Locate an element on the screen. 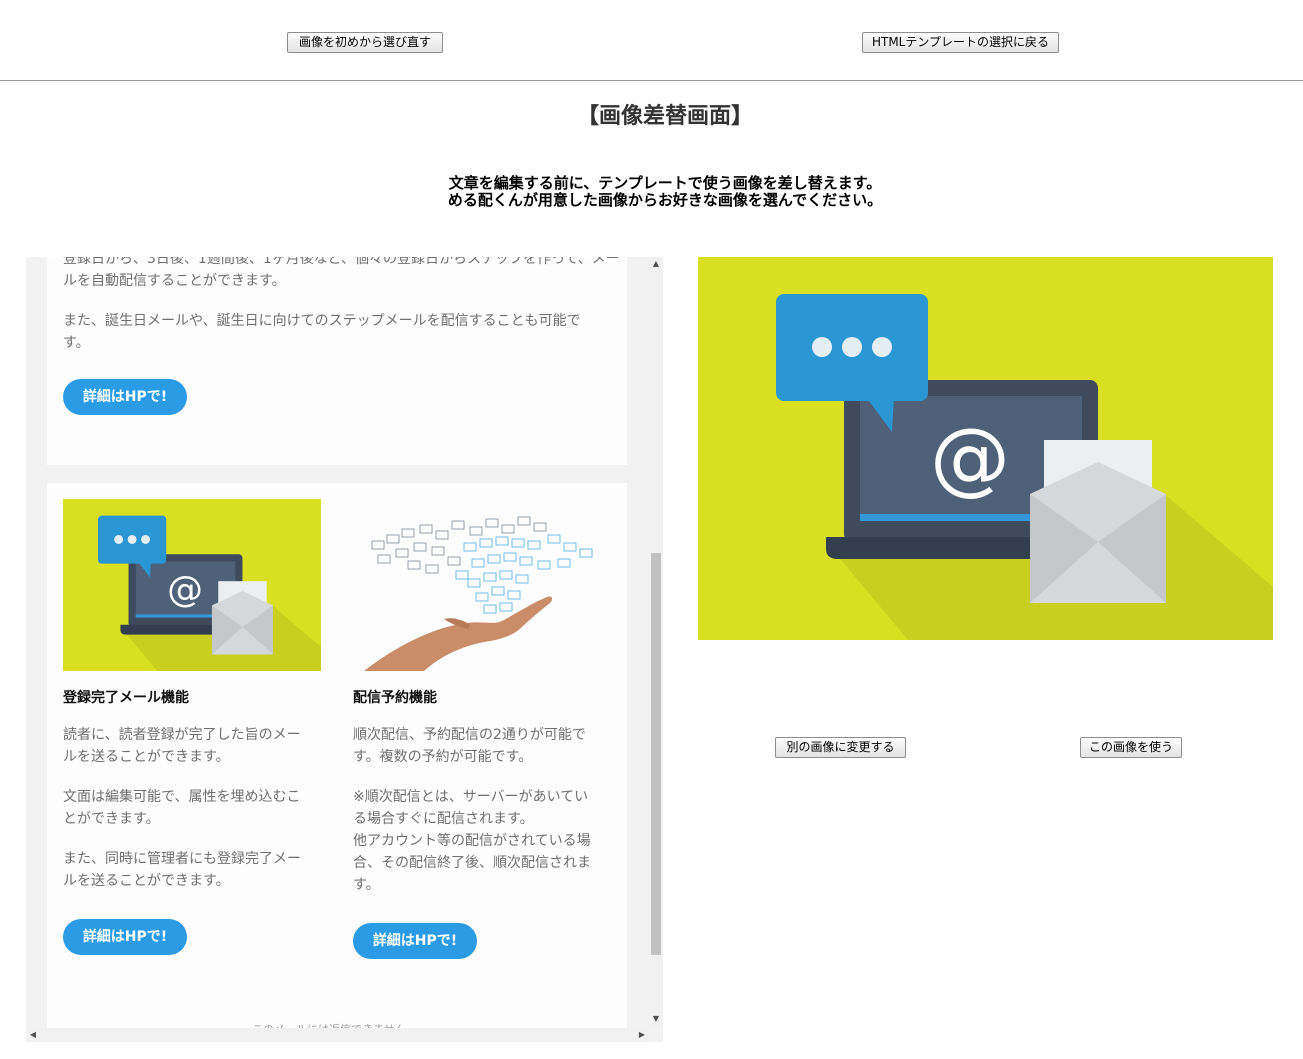 The width and height of the screenshot is (1303, 1059). envelope-icon is located at coordinates (1098, 521).